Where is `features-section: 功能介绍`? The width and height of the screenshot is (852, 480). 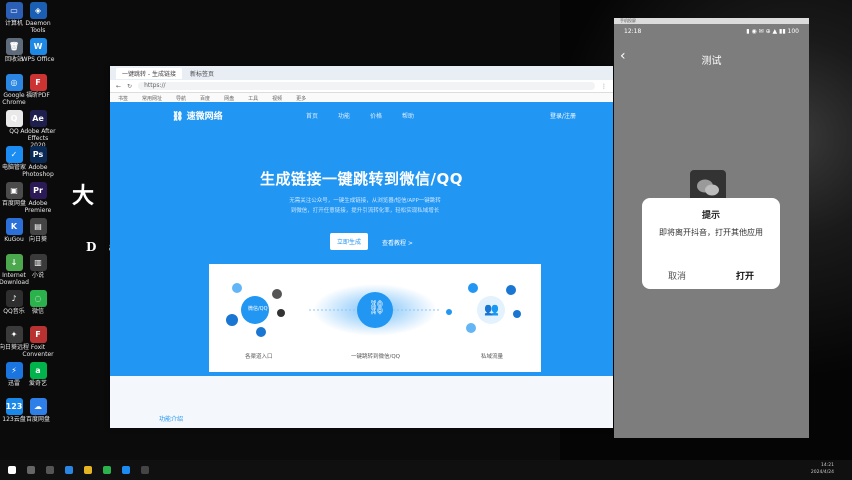
features-section: 功能介绍 is located at coordinates (361, 402).